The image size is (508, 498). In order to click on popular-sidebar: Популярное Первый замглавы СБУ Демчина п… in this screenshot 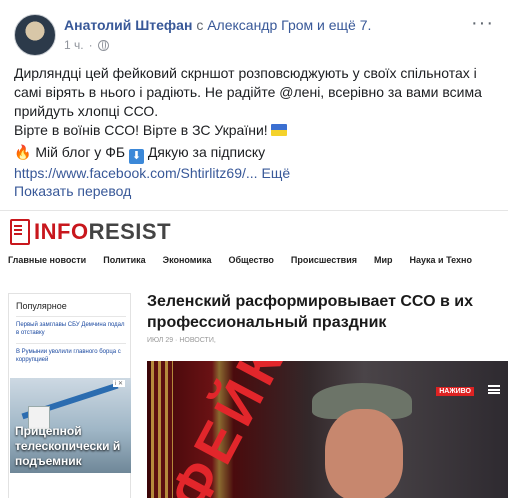, I will do `click(69, 395)`.